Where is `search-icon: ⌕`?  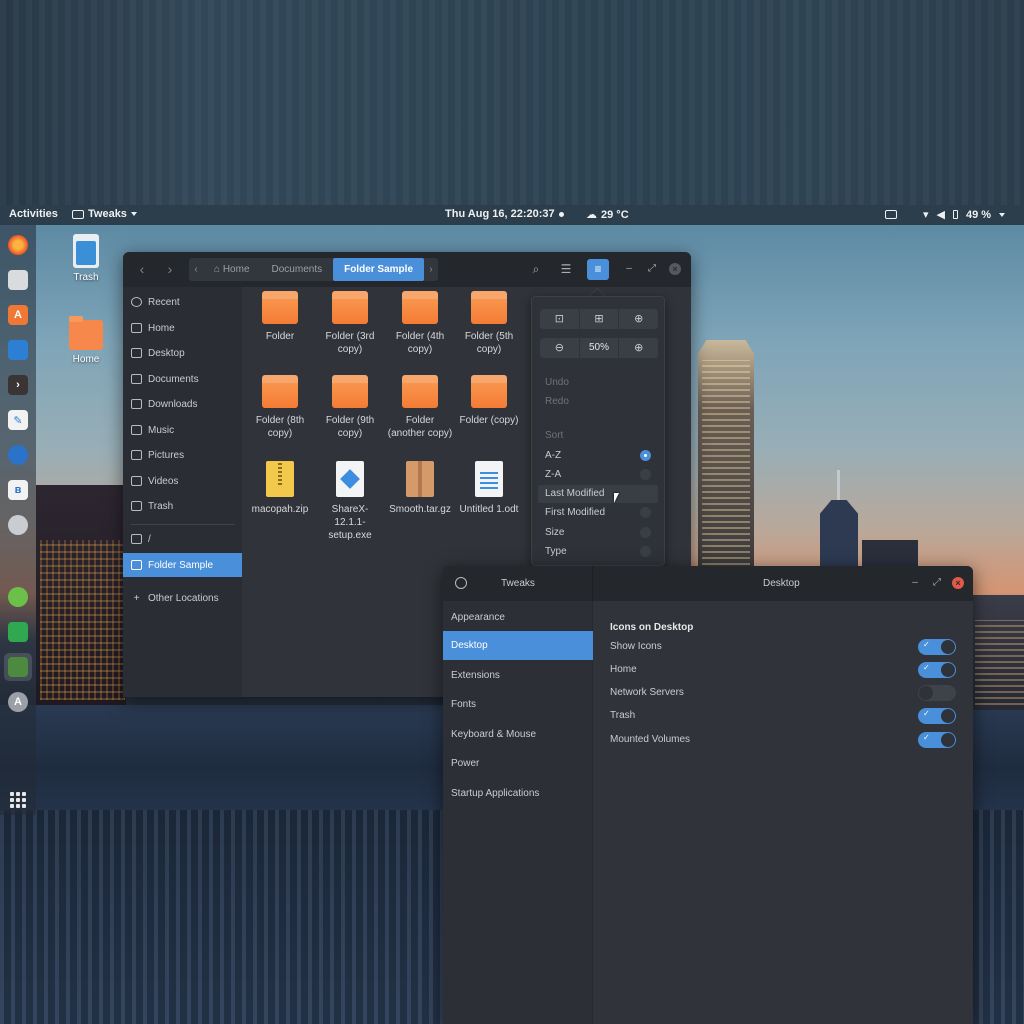 search-icon: ⌕ is located at coordinates (536, 269).